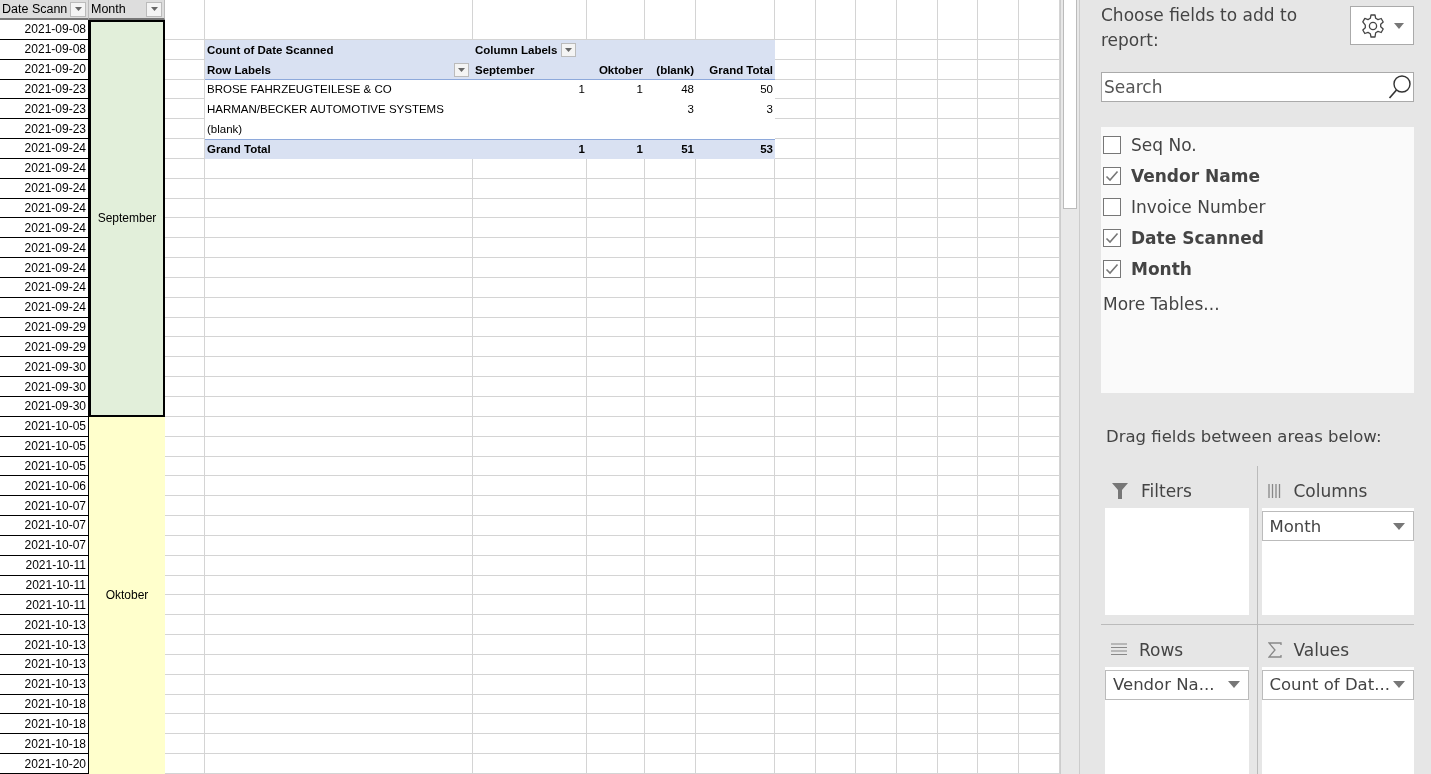 The image size is (1431, 774). What do you see at coordinates (127, 218) in the screenshot?
I see `month-cell: September` at bounding box center [127, 218].